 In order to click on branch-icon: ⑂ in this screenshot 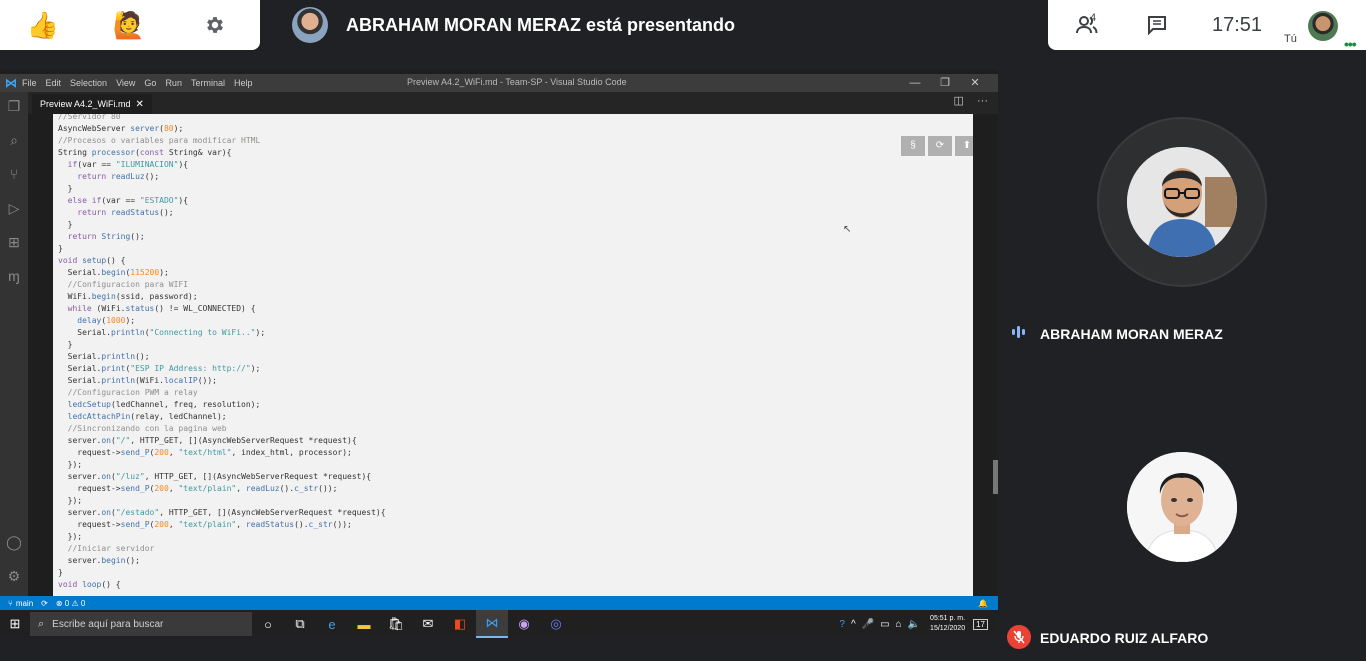, I will do `click(10, 603)`.